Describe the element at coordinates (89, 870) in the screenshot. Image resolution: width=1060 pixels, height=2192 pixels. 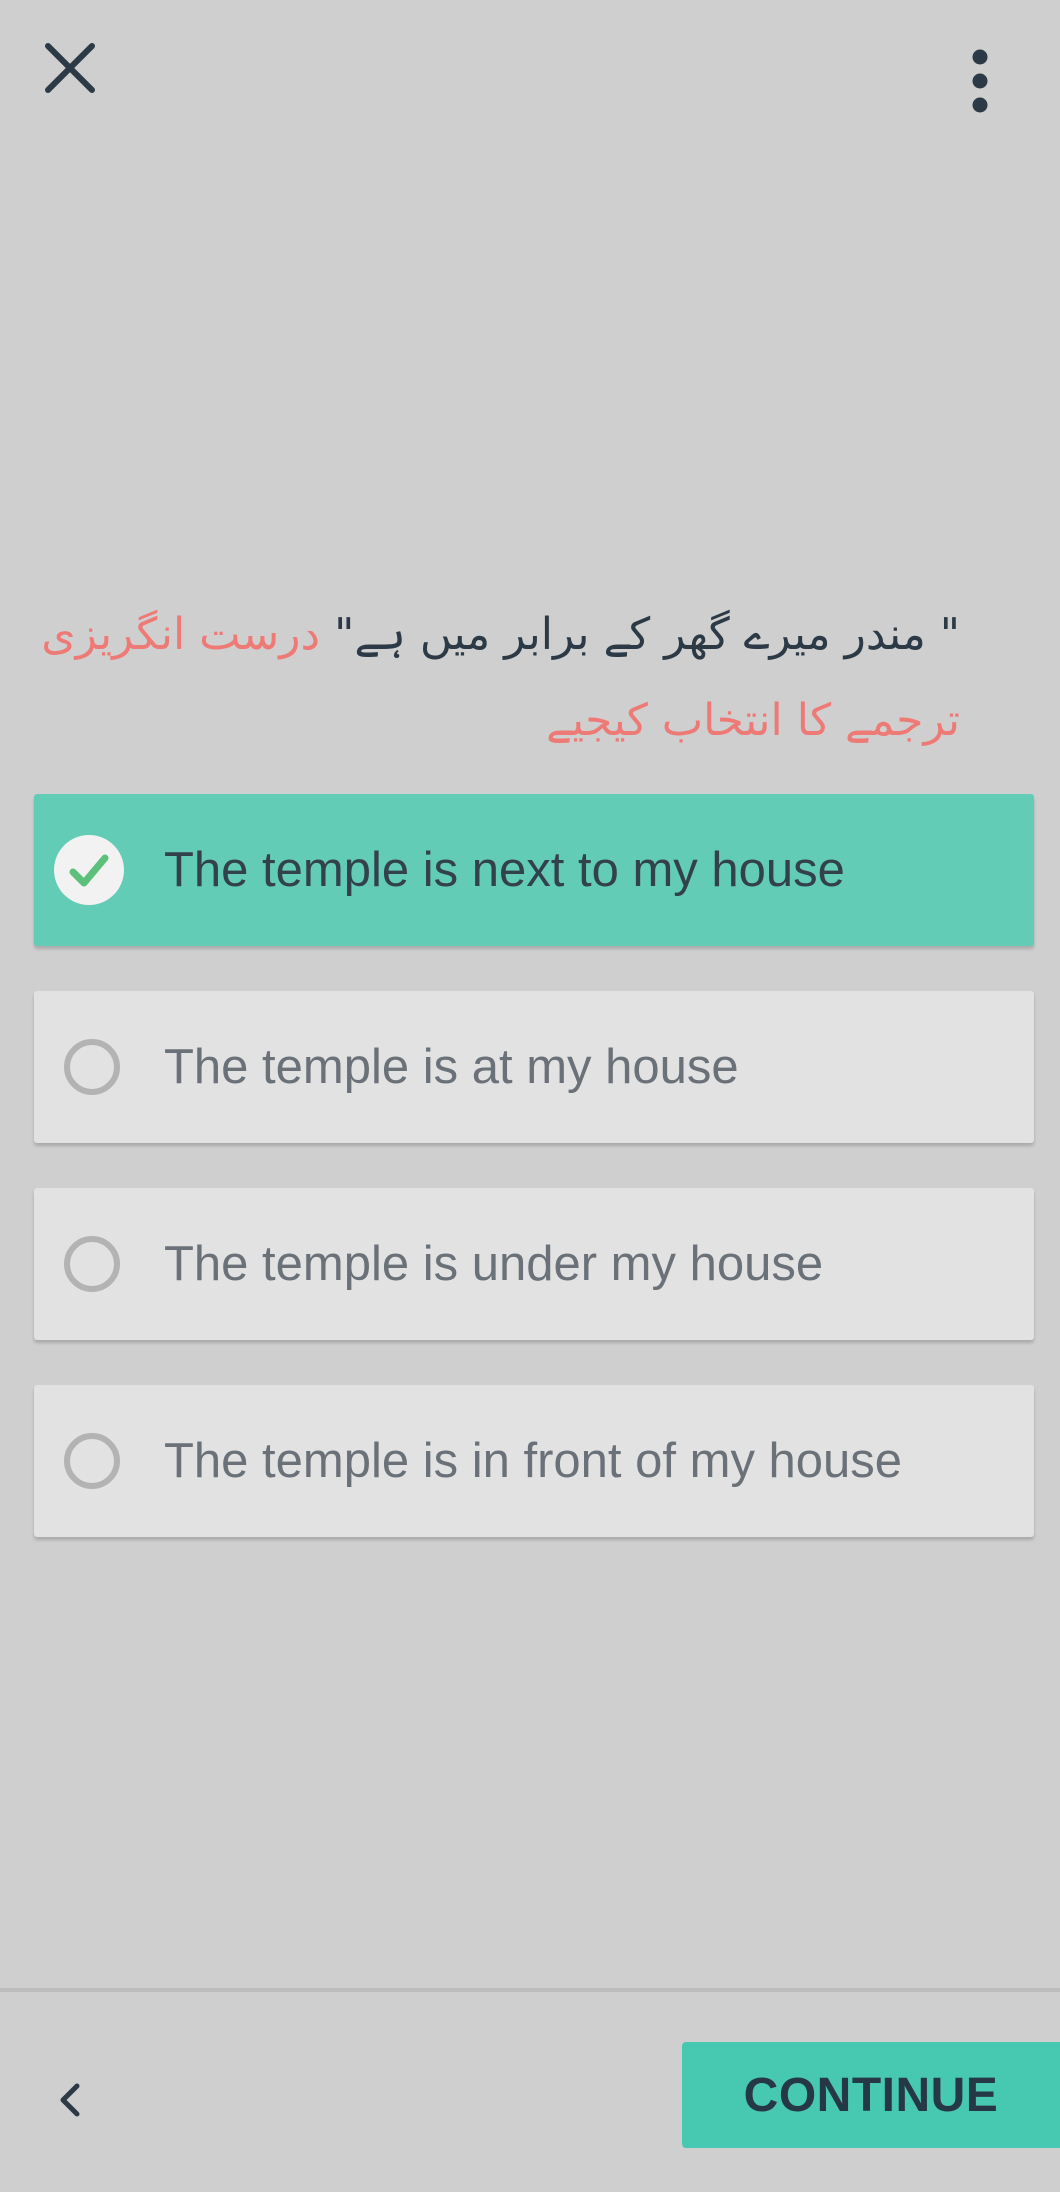
I see `checkmark-icon` at that location.